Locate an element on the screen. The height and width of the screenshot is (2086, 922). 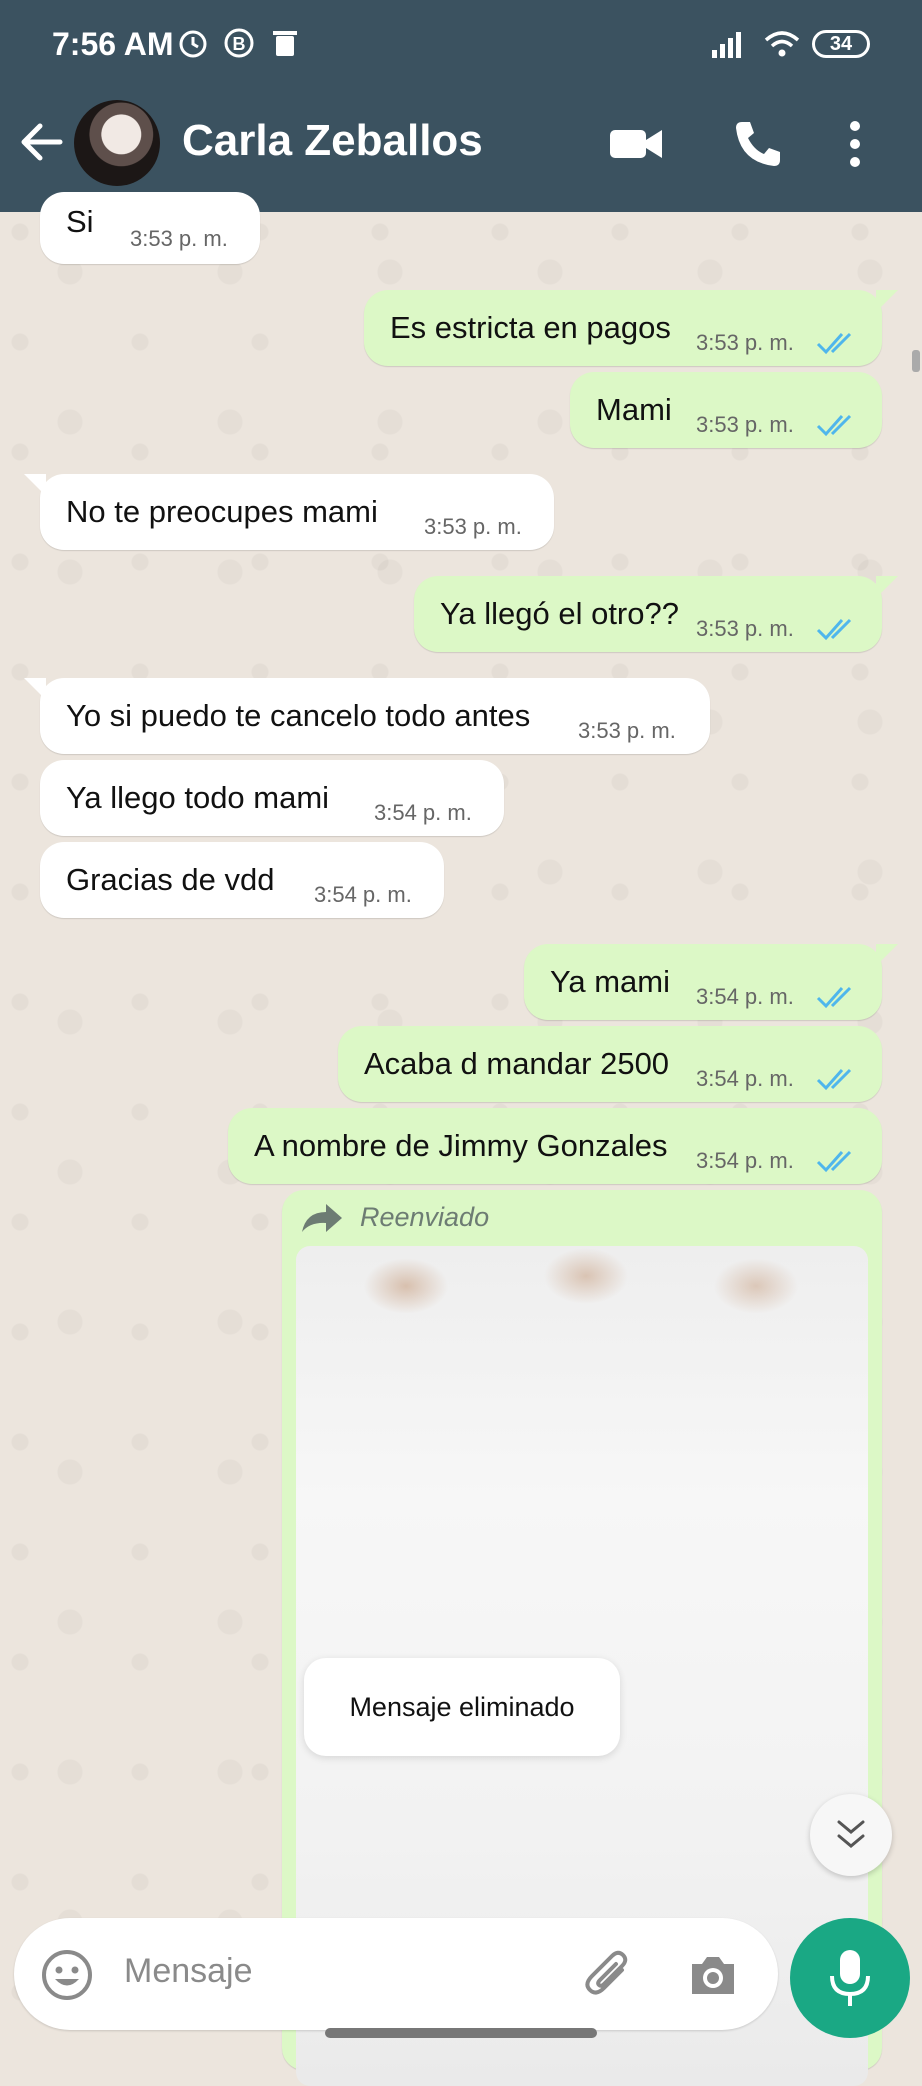
input-placeholder: Mensaje is located at coordinates (188, 1971).